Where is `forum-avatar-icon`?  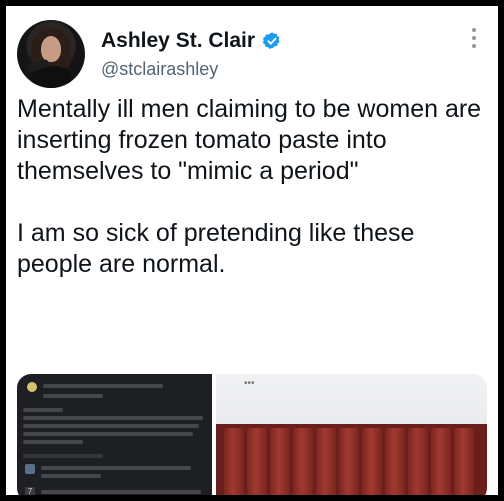
forum-avatar-icon is located at coordinates (32, 387).